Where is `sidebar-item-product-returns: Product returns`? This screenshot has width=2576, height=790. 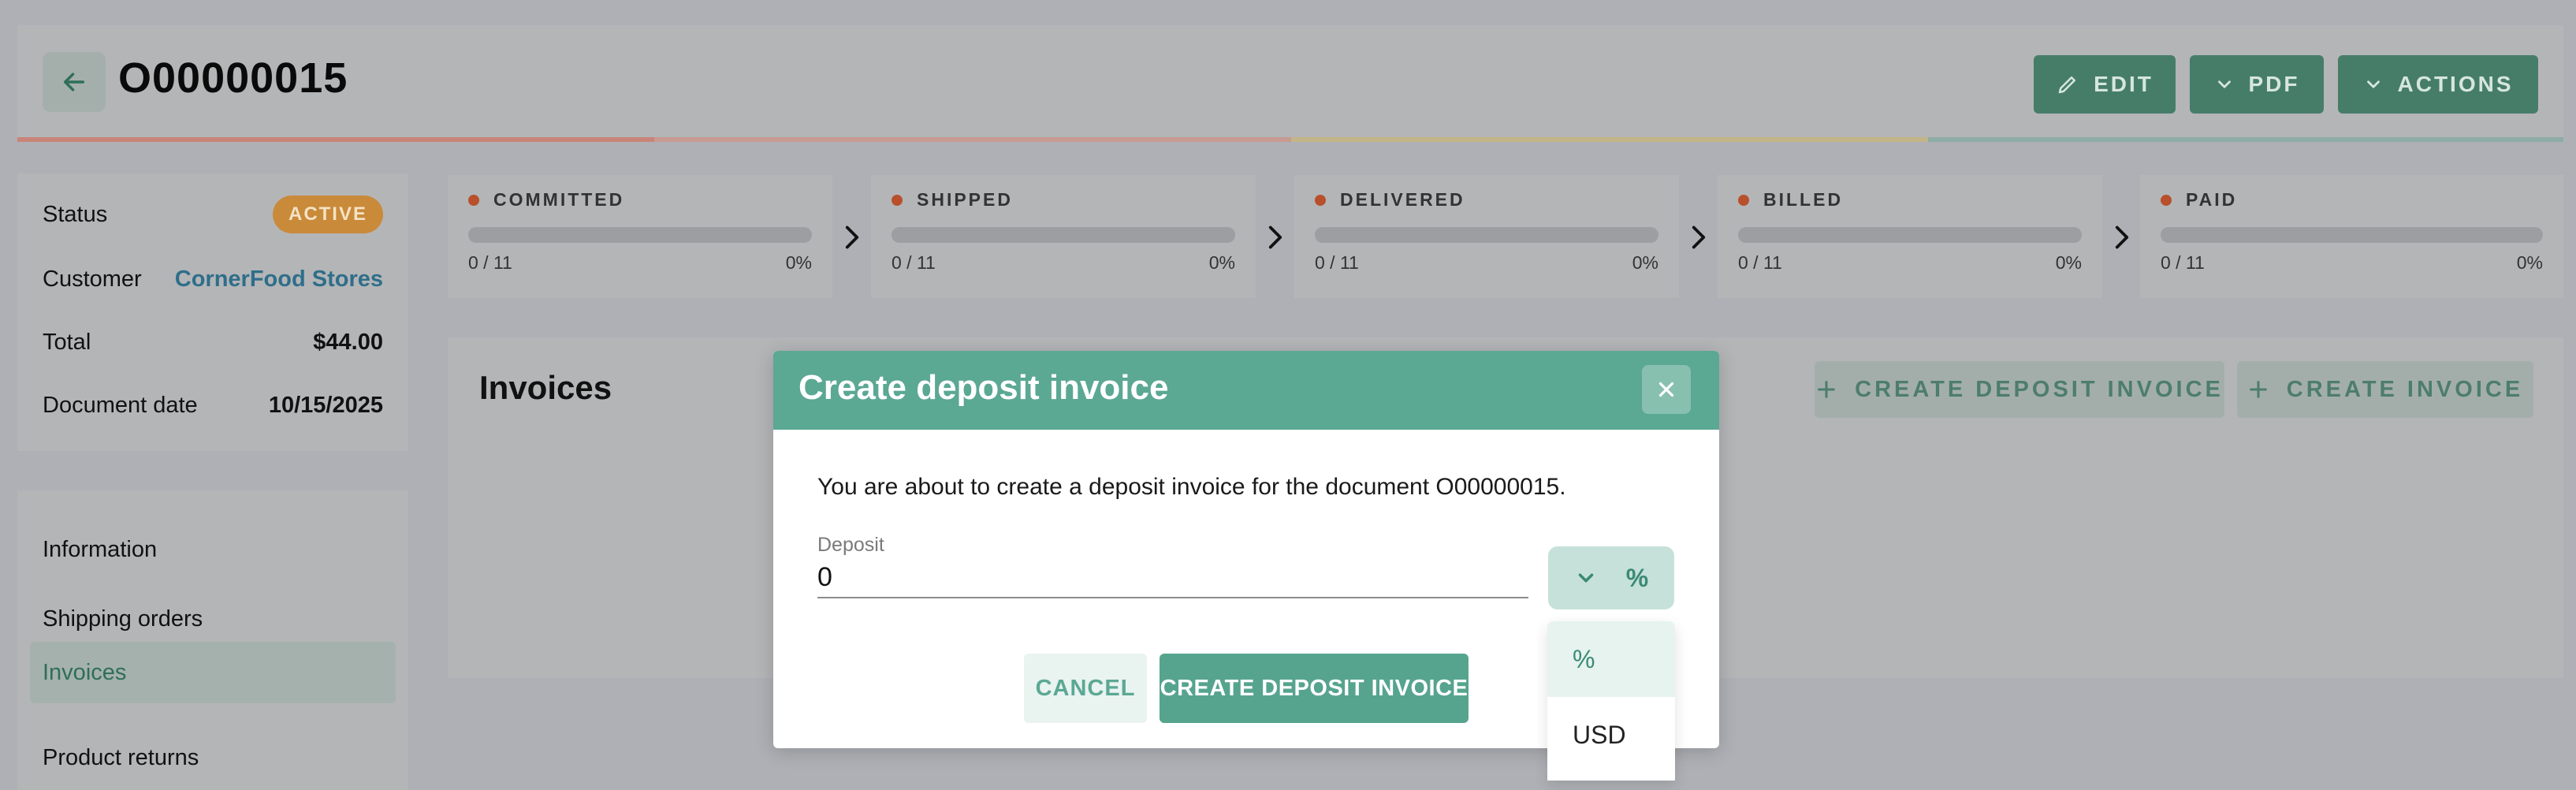
sidebar-item-product-returns: Product returns is located at coordinates (213, 757).